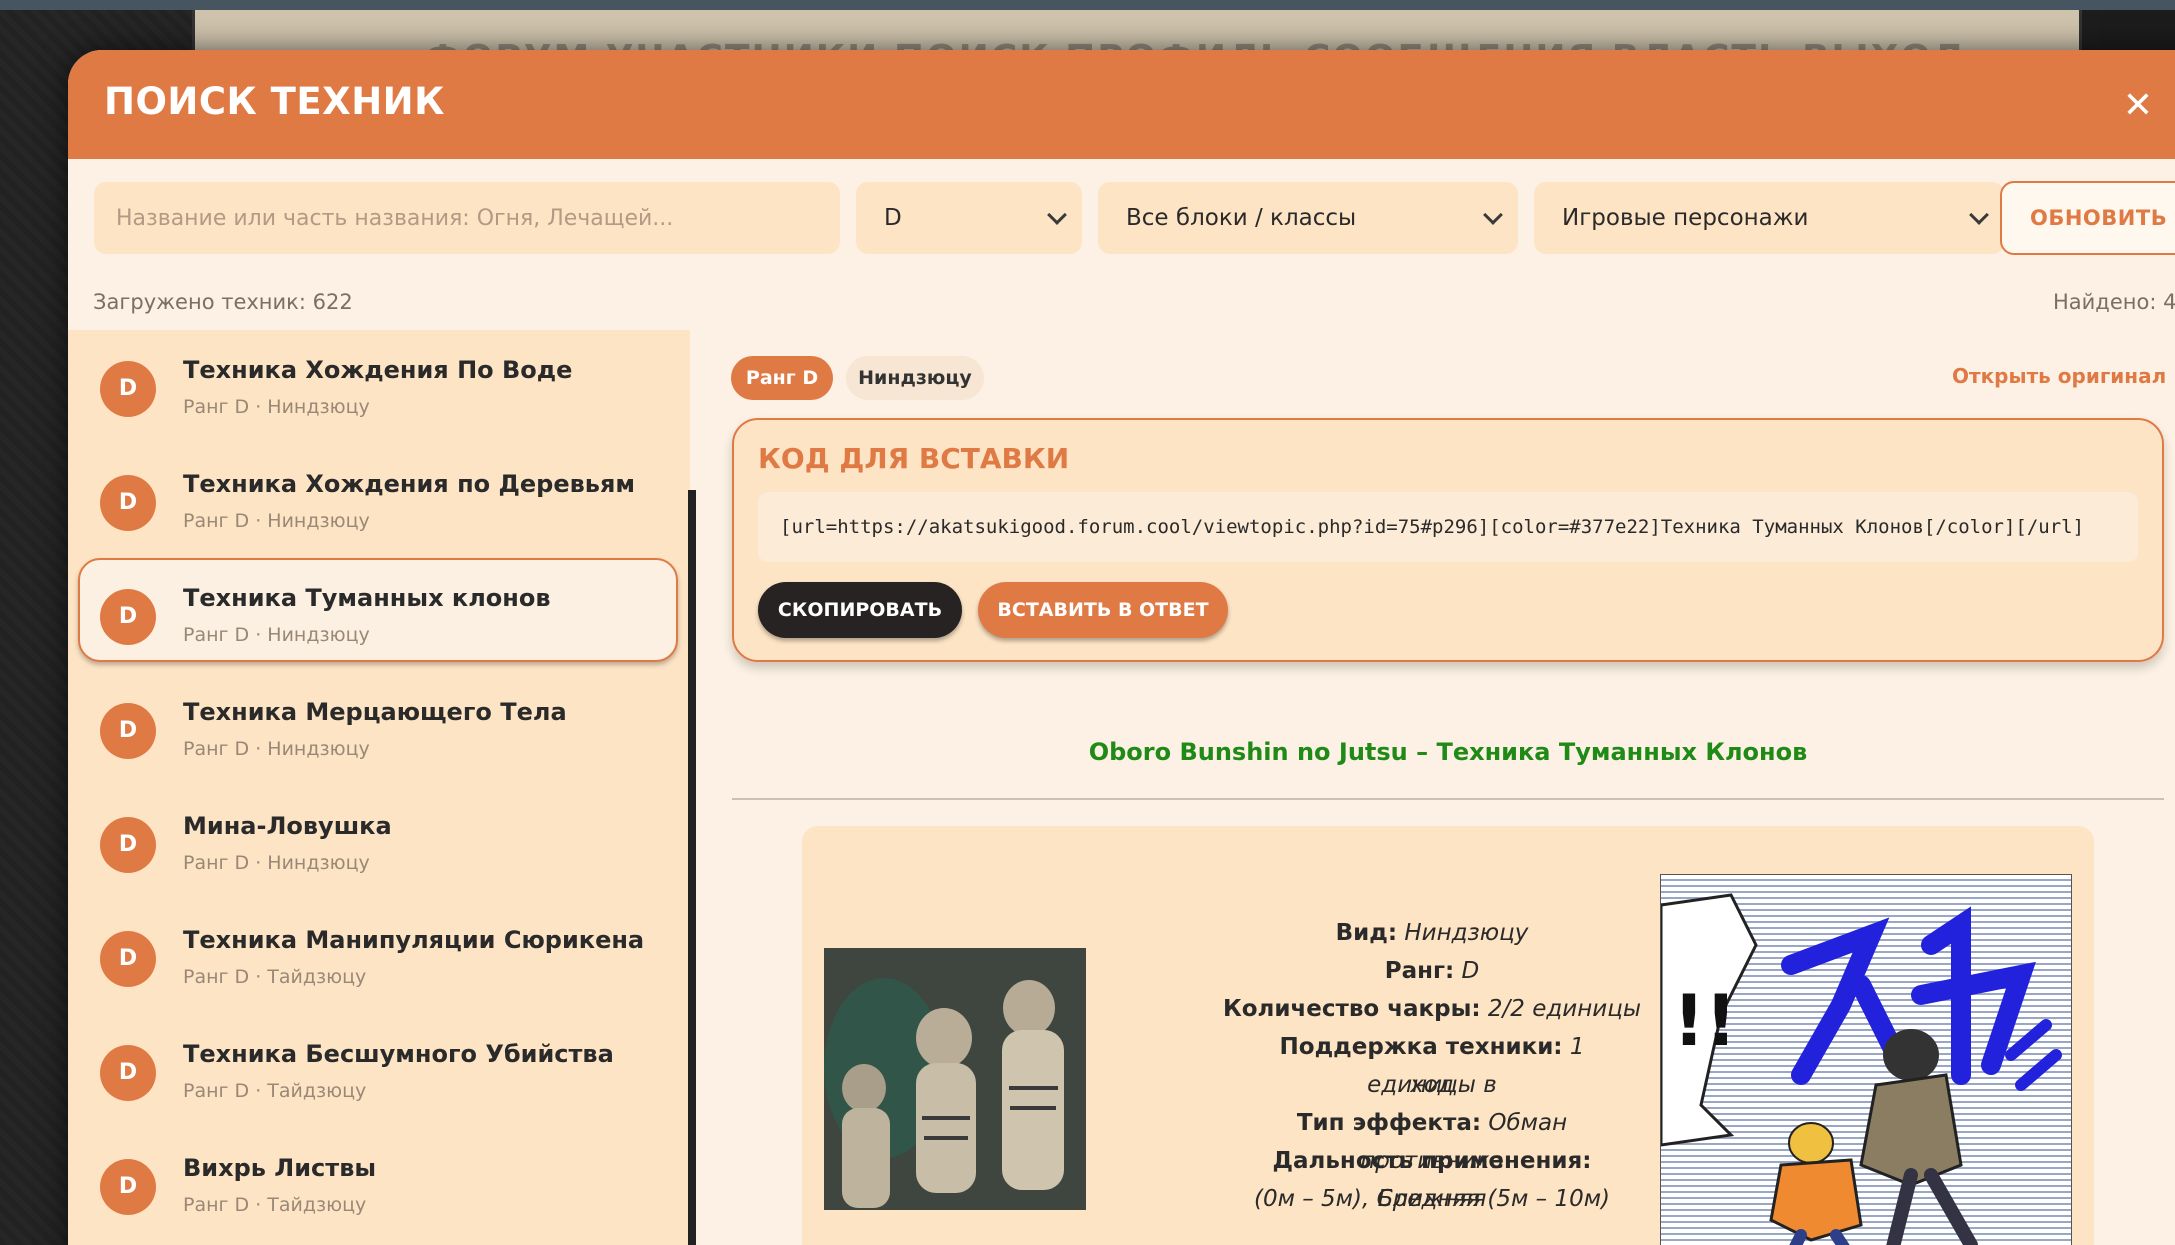  I want to click on divider, so click(1448, 799).